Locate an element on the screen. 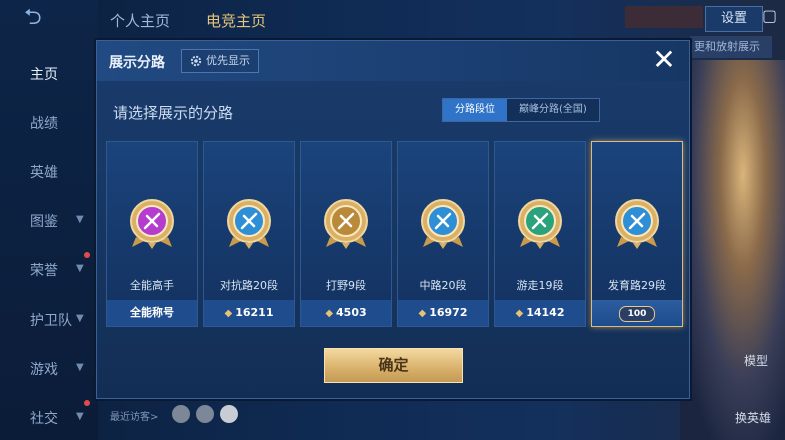 Image resolution: width=785 pixels, height=440 pixels. score-value: 16211 is located at coordinates (254, 312).